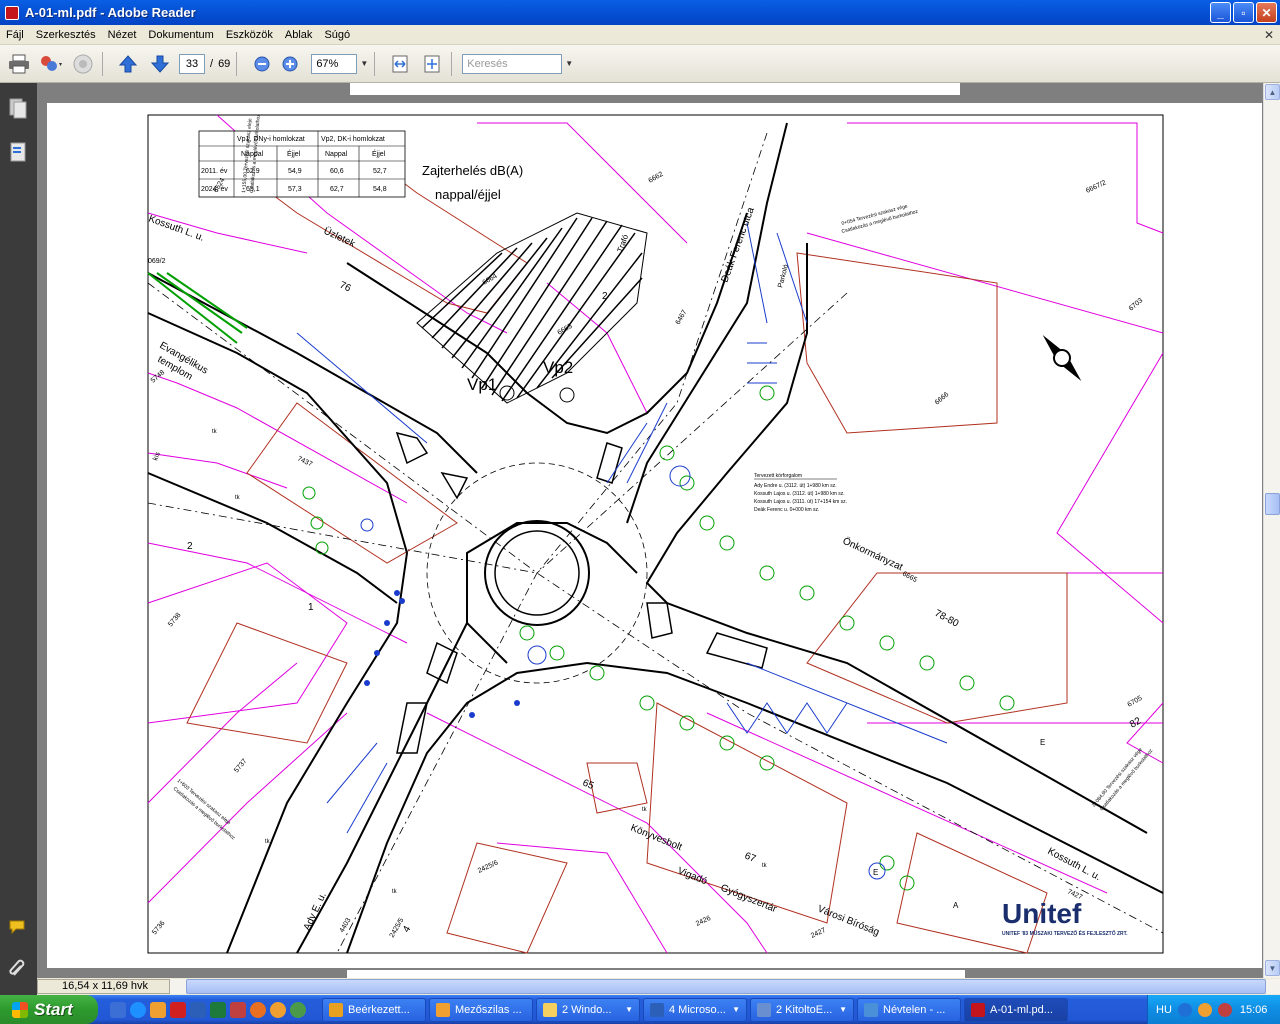  I want to click on internet-explorer-icon, so click(138, 1009).